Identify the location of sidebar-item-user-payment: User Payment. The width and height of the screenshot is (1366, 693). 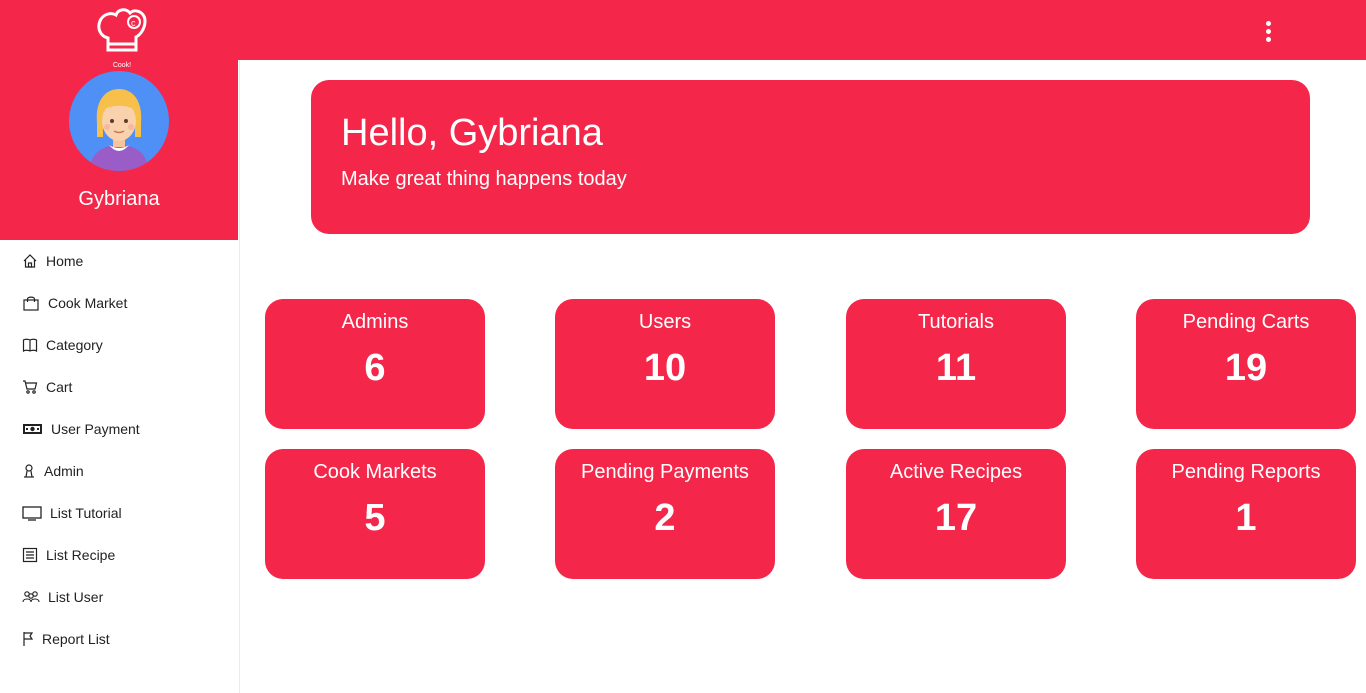
(81, 429).